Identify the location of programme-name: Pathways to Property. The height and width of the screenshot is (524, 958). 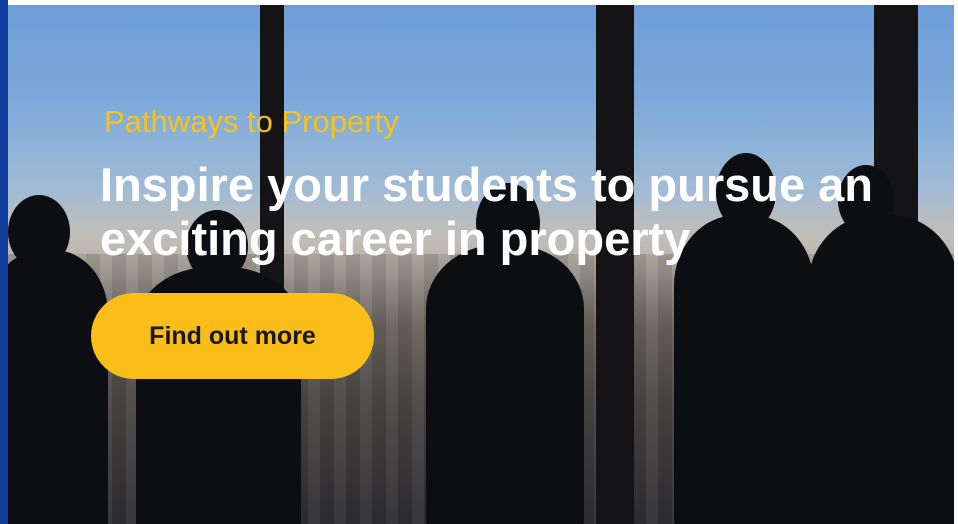
(251, 121).